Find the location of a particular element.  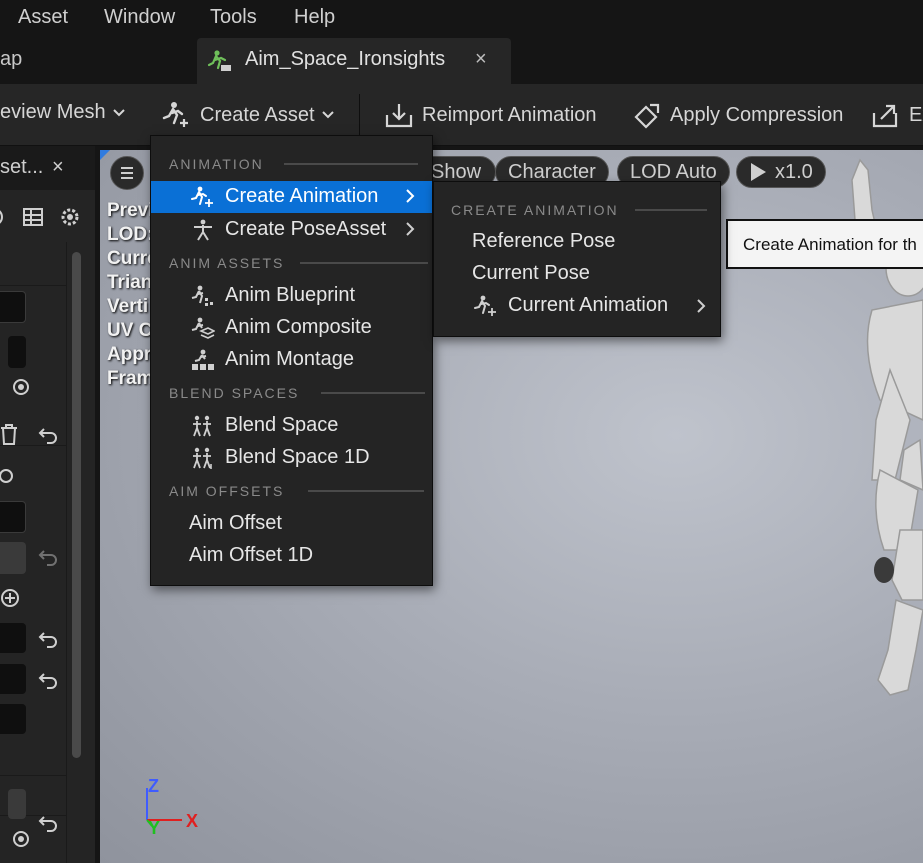

property-row is located at coordinates (33, 756).